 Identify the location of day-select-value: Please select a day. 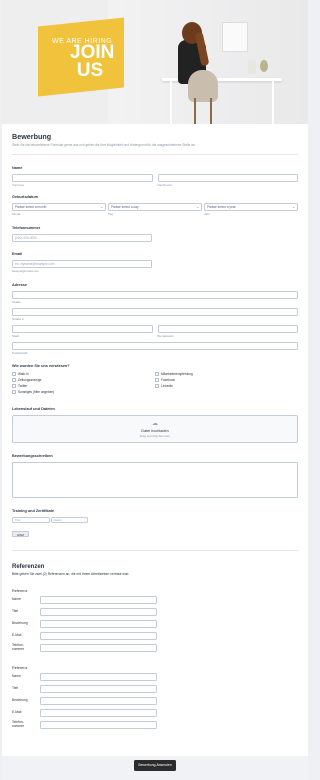
(125, 207).